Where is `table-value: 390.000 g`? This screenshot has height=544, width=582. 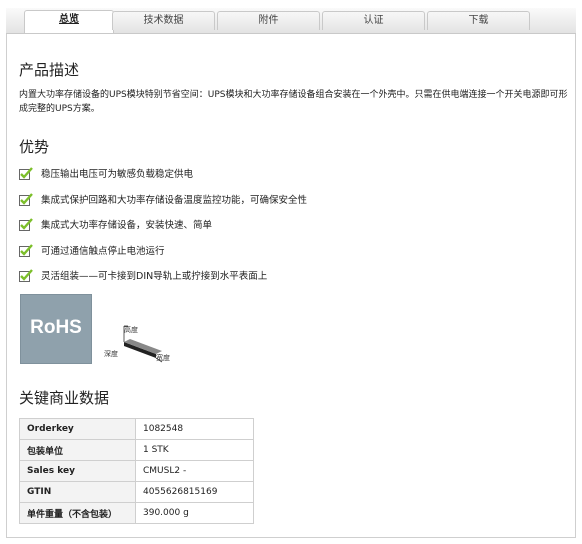 table-value: 390.000 g is located at coordinates (194, 513).